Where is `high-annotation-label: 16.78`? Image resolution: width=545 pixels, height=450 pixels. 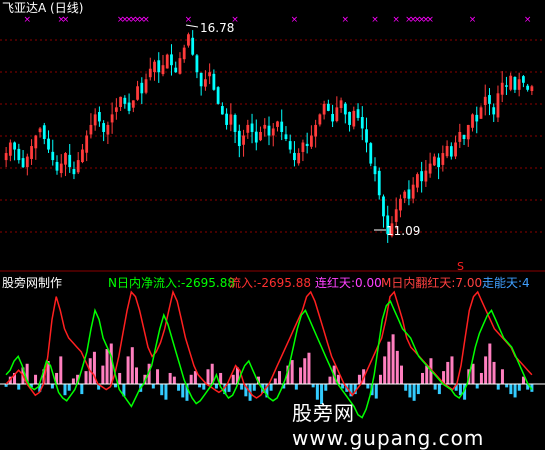 high-annotation-label: 16.78 is located at coordinates (217, 28).